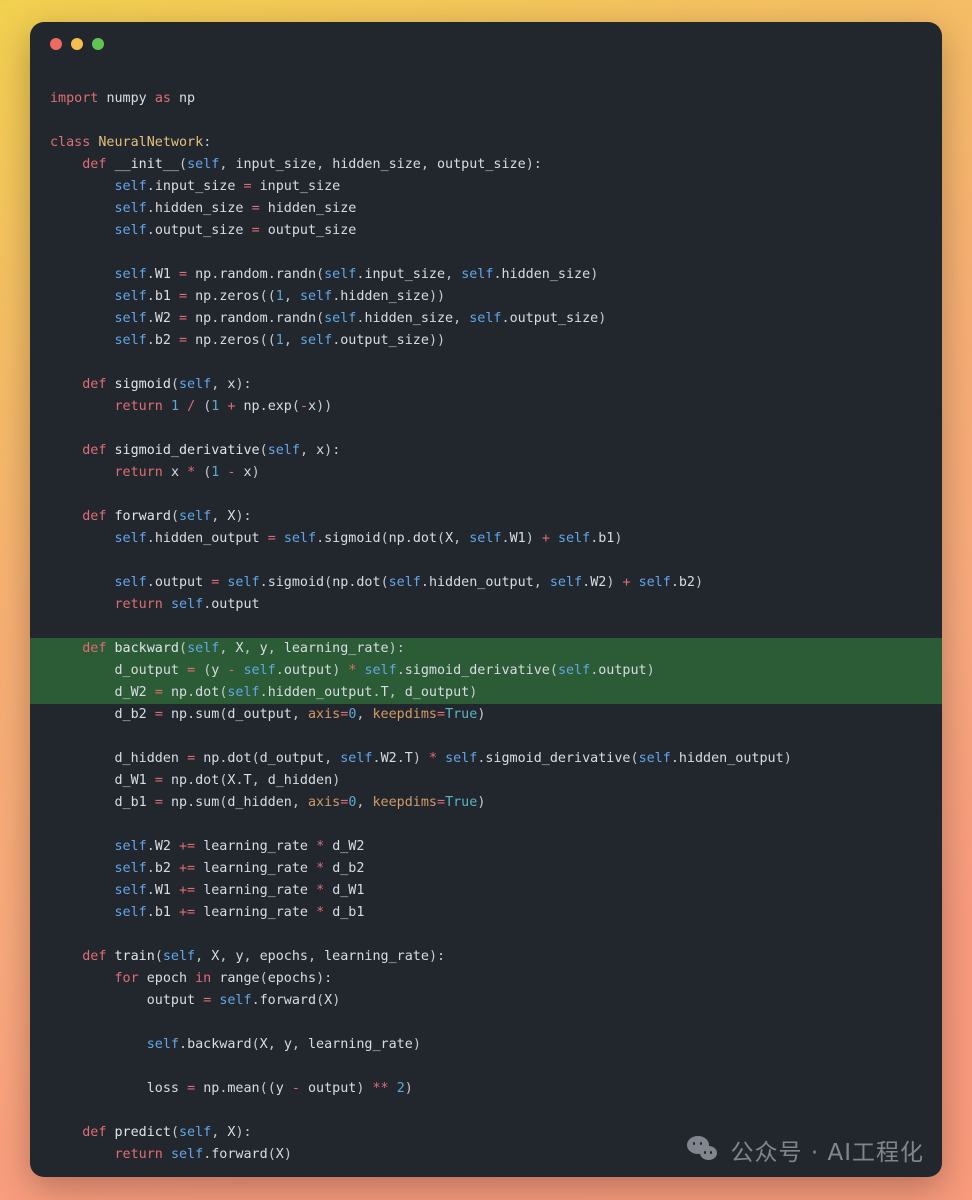  Describe the element at coordinates (223, 978) in the screenshot. I see `code-line: for epoch in range(epochs):` at that location.